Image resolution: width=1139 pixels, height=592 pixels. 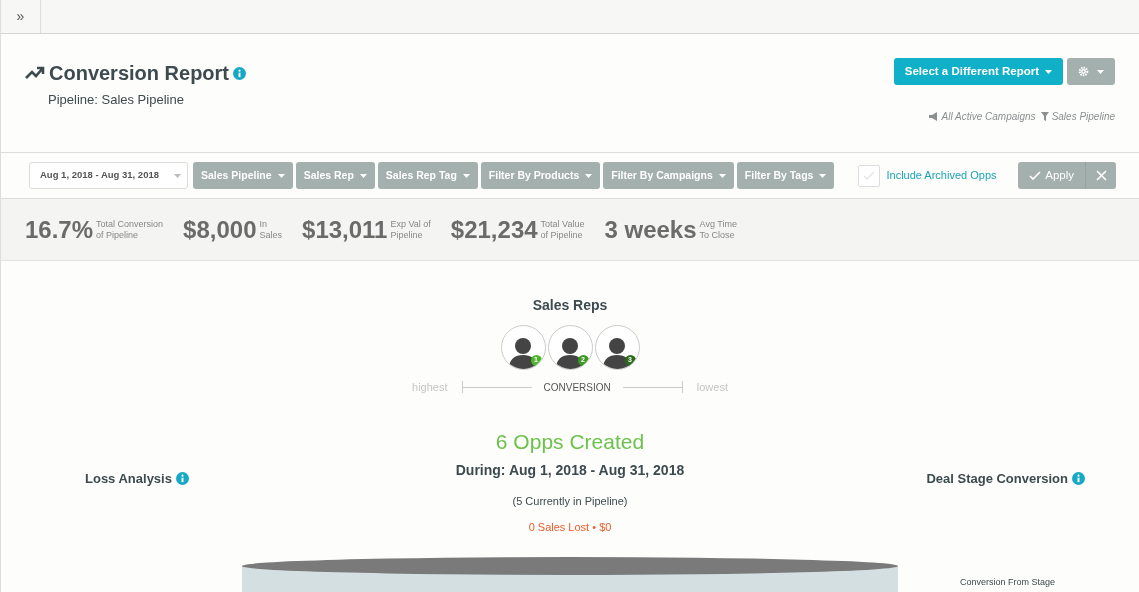 I want to click on stat-label: To Close, so click(x=717, y=235).